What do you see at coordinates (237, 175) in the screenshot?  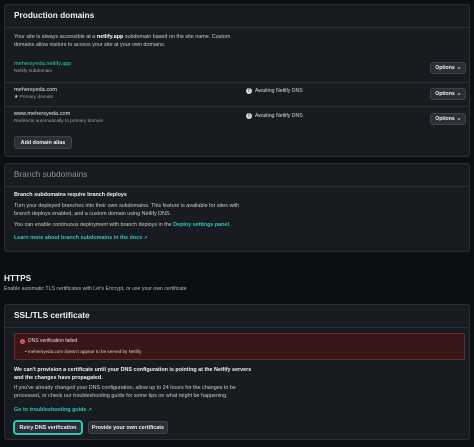 I see `branch-subdomains-title: Branch subdomains` at bounding box center [237, 175].